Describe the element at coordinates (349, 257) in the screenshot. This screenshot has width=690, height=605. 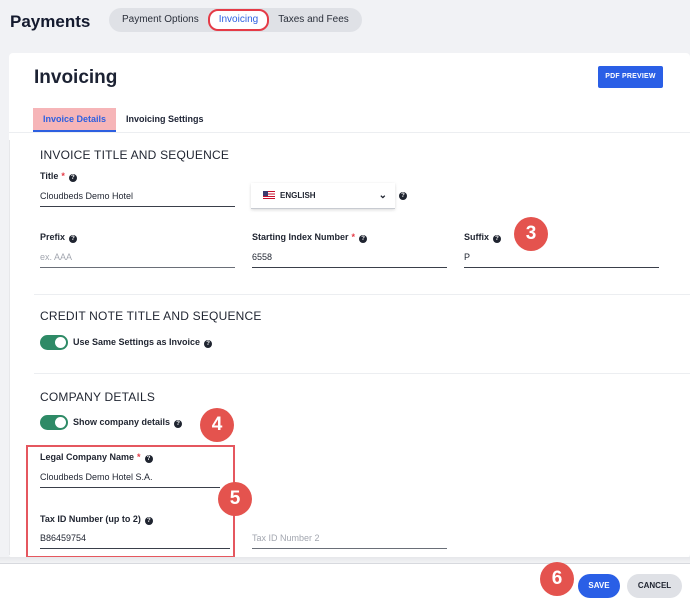
I see `starting-index-input: 6558` at that location.